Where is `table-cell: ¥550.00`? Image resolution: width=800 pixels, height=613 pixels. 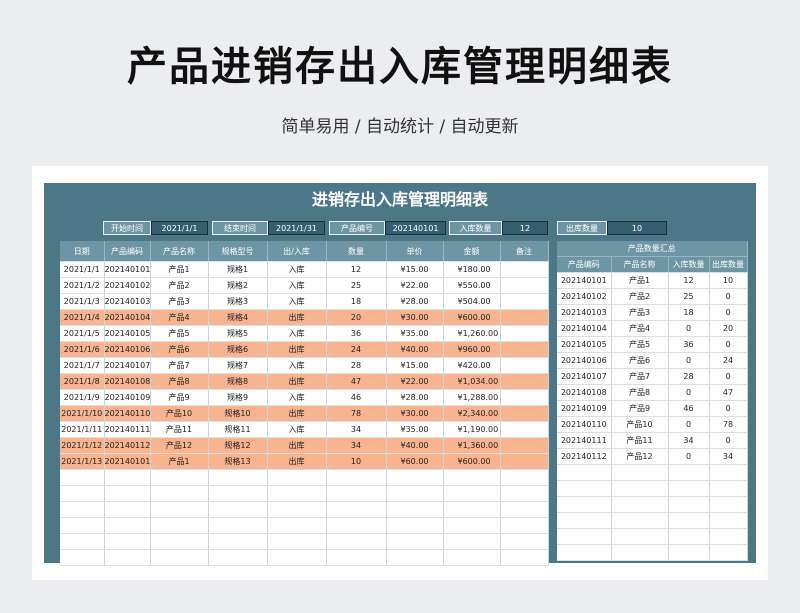 table-cell: ¥550.00 is located at coordinates (472, 285).